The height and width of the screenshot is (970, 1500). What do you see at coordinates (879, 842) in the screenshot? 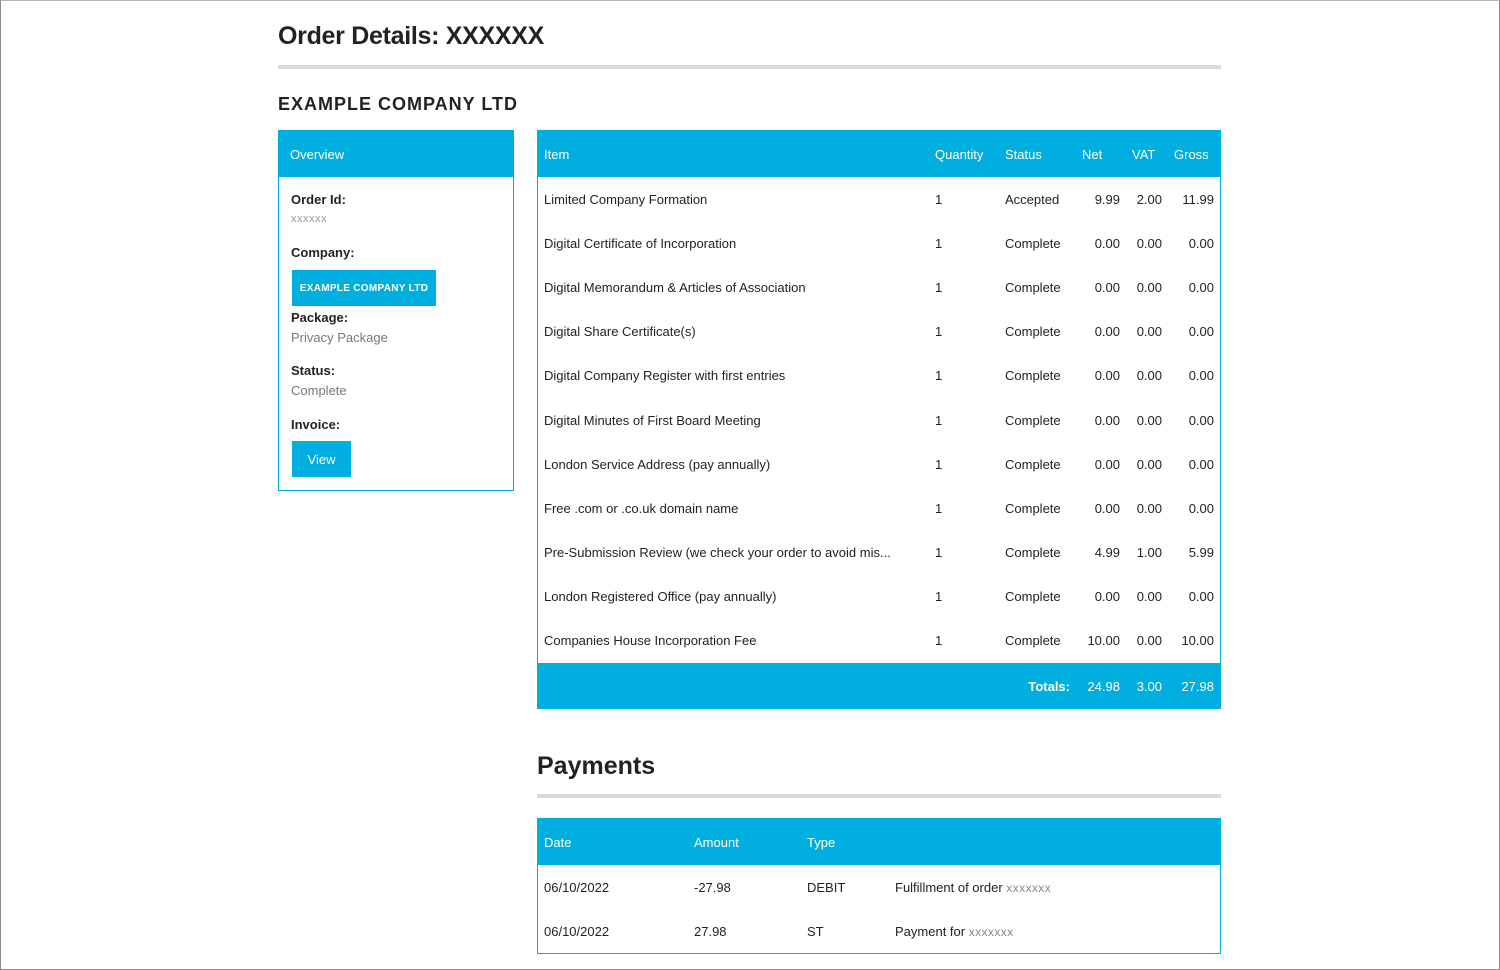
I see `payments-header-row: Date Amount Type` at bounding box center [879, 842].